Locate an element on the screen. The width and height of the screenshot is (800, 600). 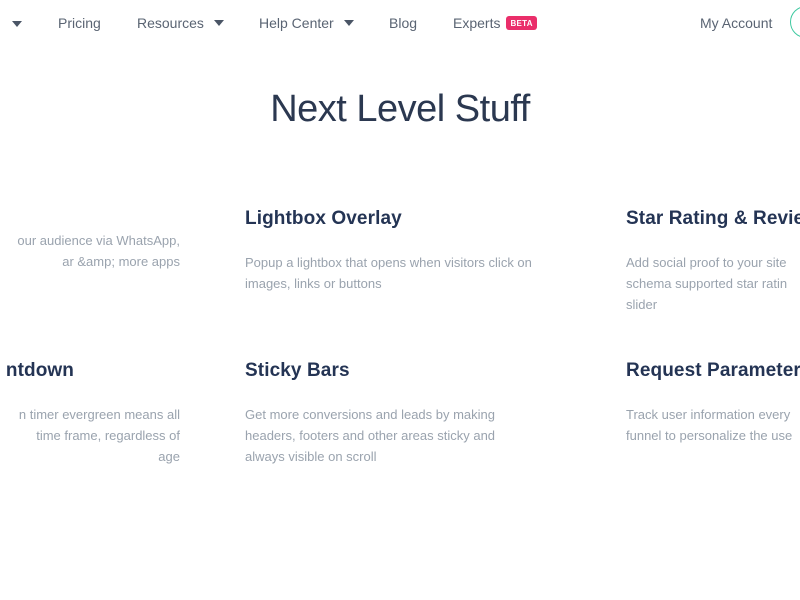
feature-title: ntdown is located at coordinates (39, 370).